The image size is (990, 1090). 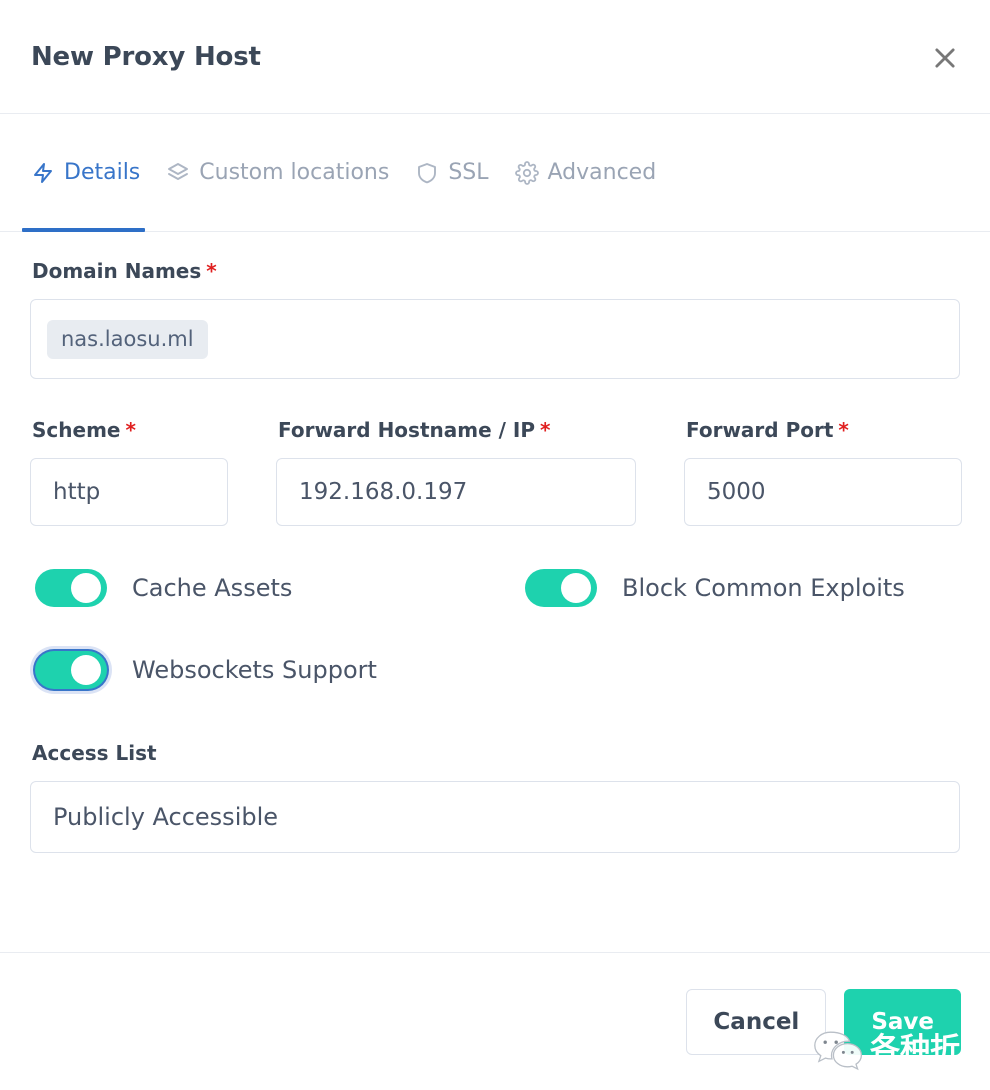 I want to click on modal-footer: Cancel Save, so click(x=495, y=1021).